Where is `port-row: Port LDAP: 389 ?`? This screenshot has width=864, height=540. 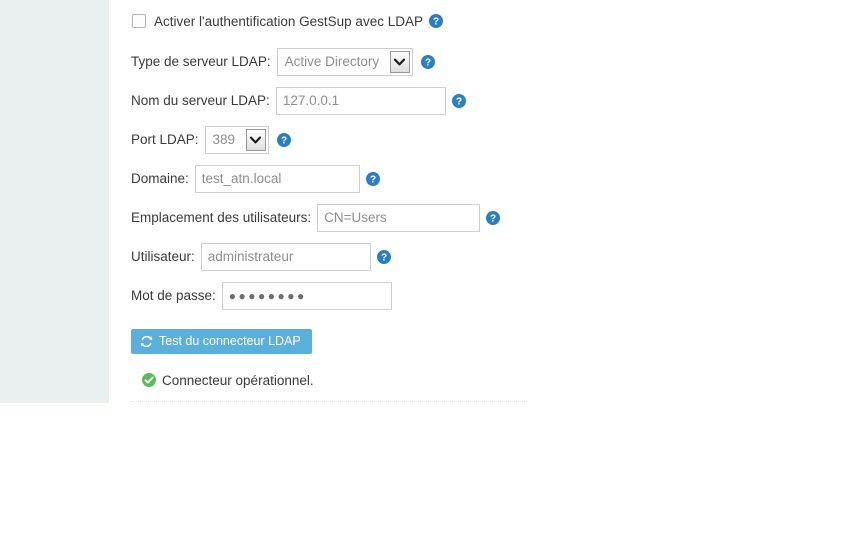
port-row: Port LDAP: 389 ? is located at coordinates (481, 139).